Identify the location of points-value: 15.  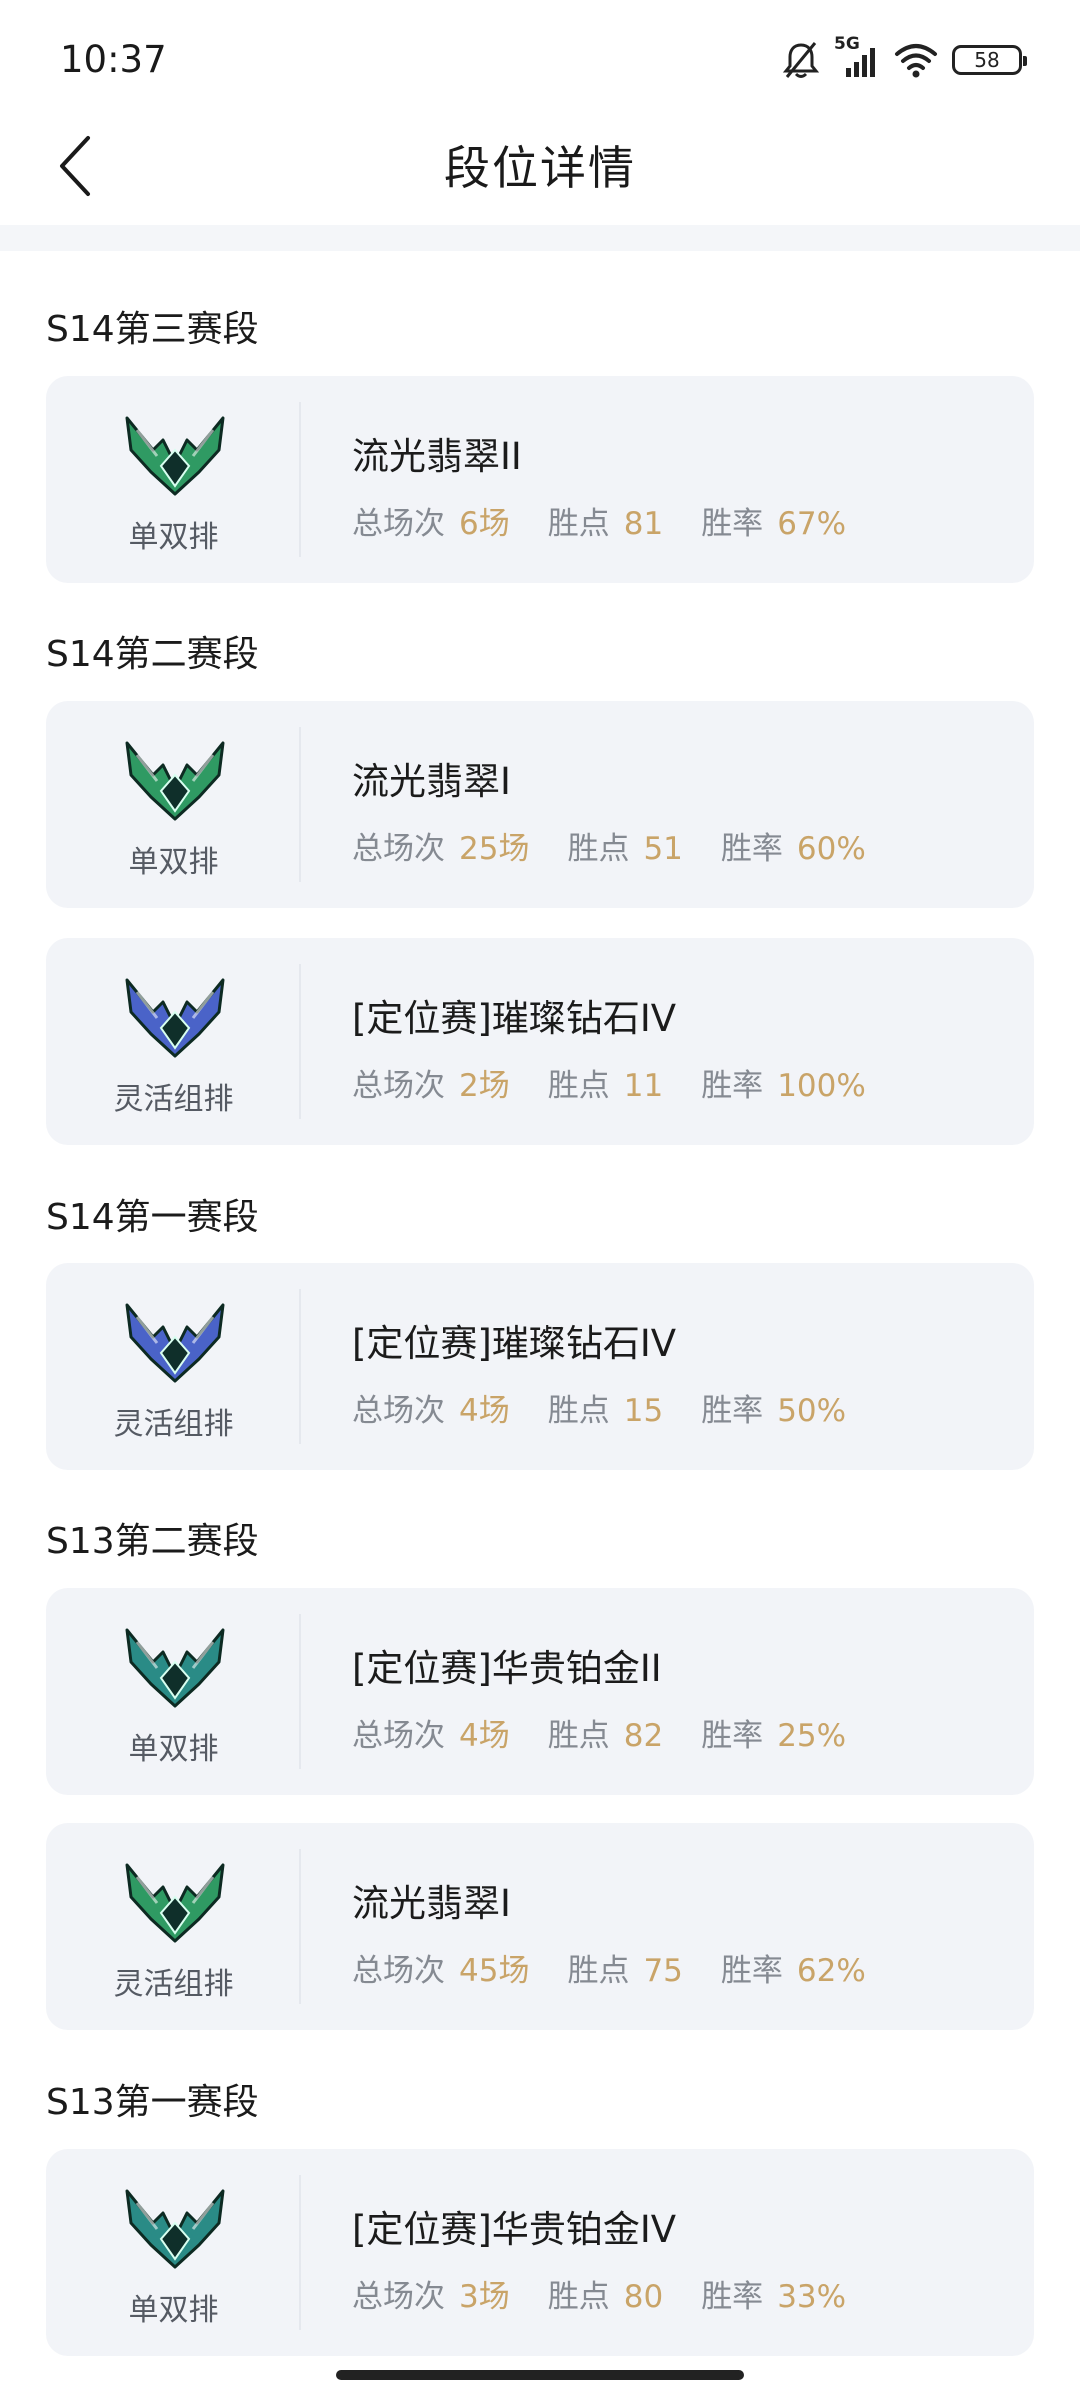
(643, 1411).